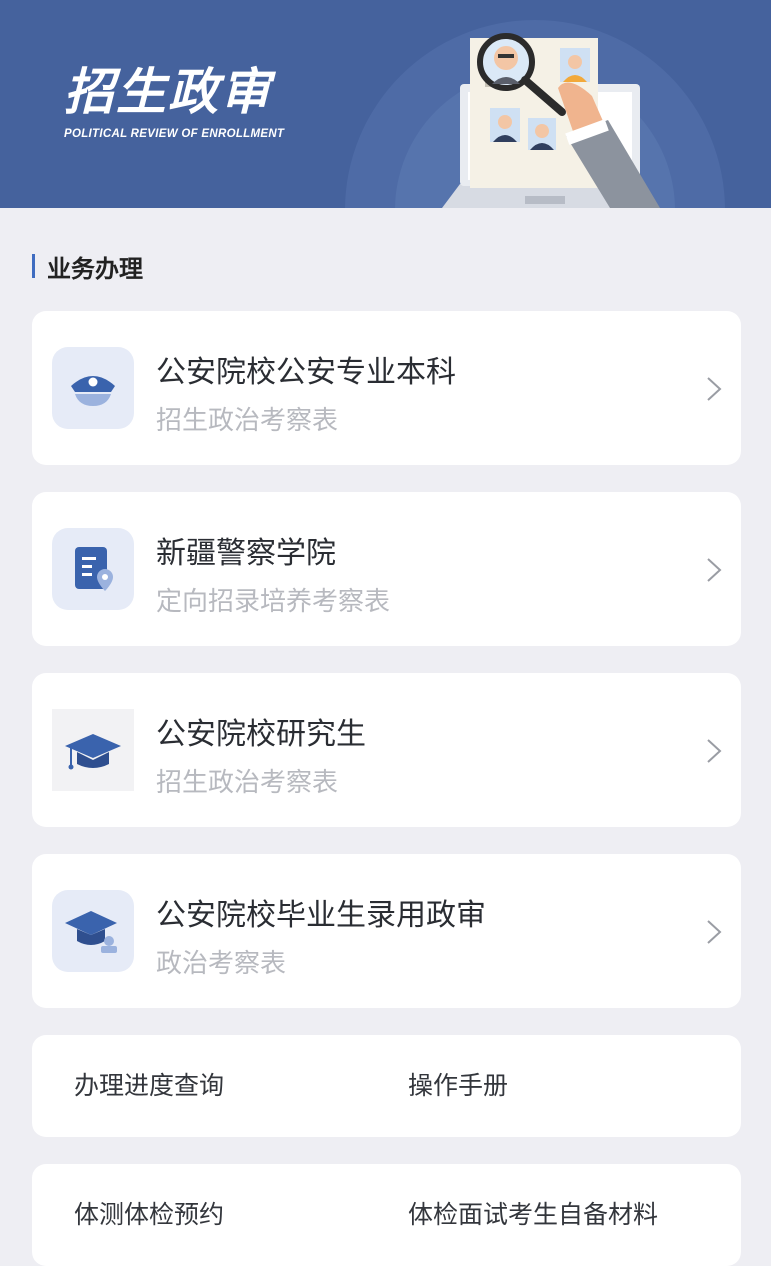 Image resolution: width=771 pixels, height=1266 pixels. Describe the element at coordinates (386, 750) in the screenshot. I see `service-card-graduate-student: 公安院校研究生 招生政治考察表` at that location.